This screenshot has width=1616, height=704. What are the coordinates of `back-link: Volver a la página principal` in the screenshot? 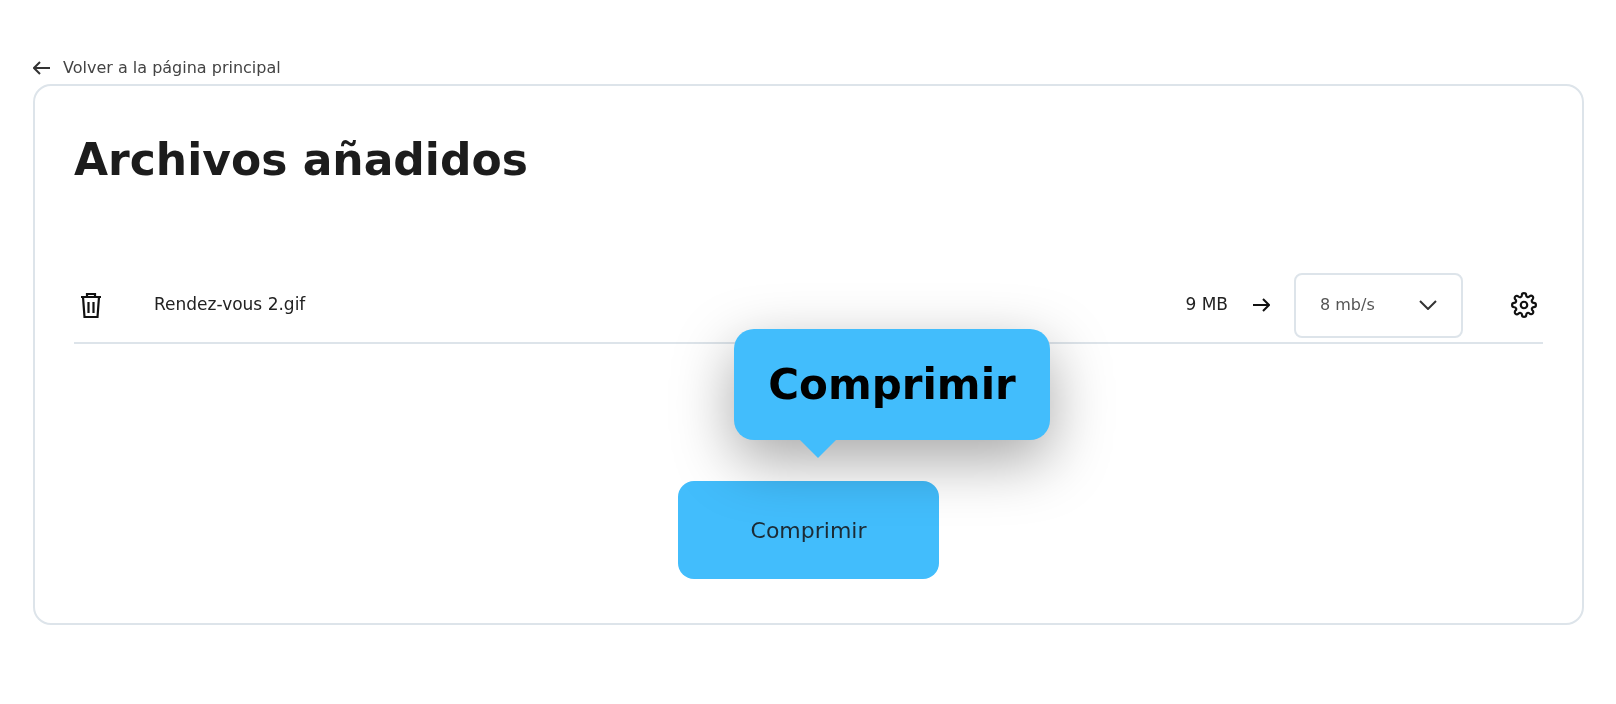 It's located at (157, 68).